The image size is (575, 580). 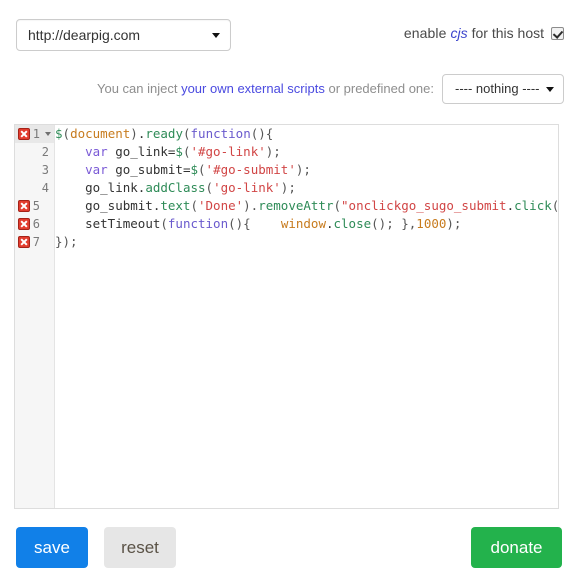 I want to click on reset-button: reset, so click(x=140, y=547).